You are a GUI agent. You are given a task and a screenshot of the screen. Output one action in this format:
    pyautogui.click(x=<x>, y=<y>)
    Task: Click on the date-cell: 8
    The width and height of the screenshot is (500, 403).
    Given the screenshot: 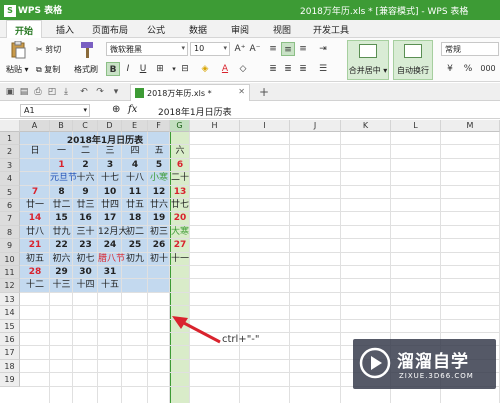 What is the action you would take?
    pyautogui.click(x=61, y=192)
    